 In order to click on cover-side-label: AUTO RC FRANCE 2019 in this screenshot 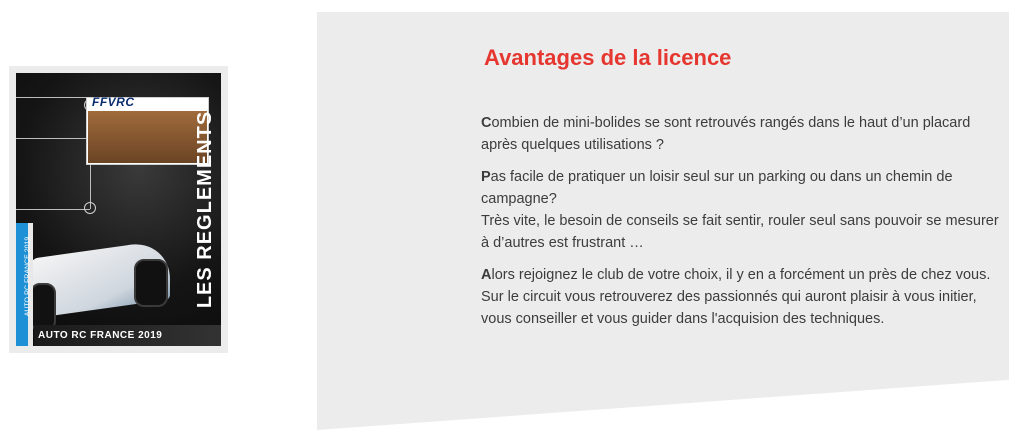, I will do `click(28, 276)`.